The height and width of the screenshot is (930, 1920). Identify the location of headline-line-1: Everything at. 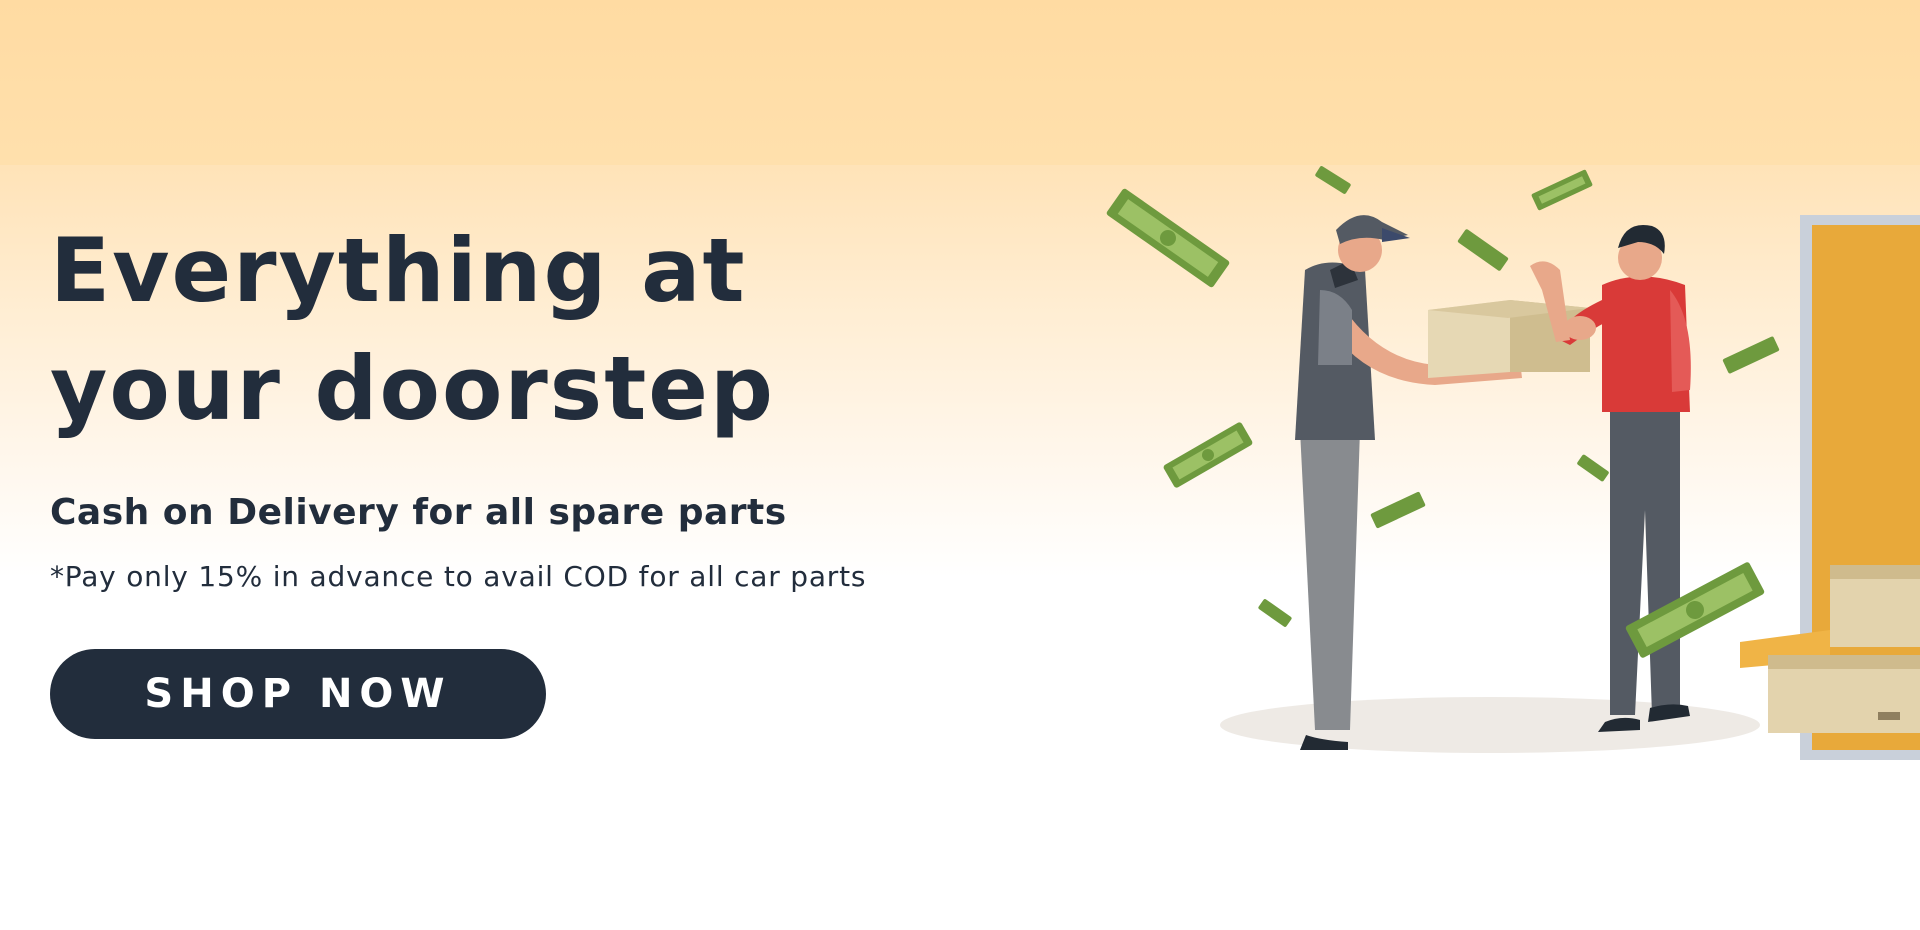
(398, 270).